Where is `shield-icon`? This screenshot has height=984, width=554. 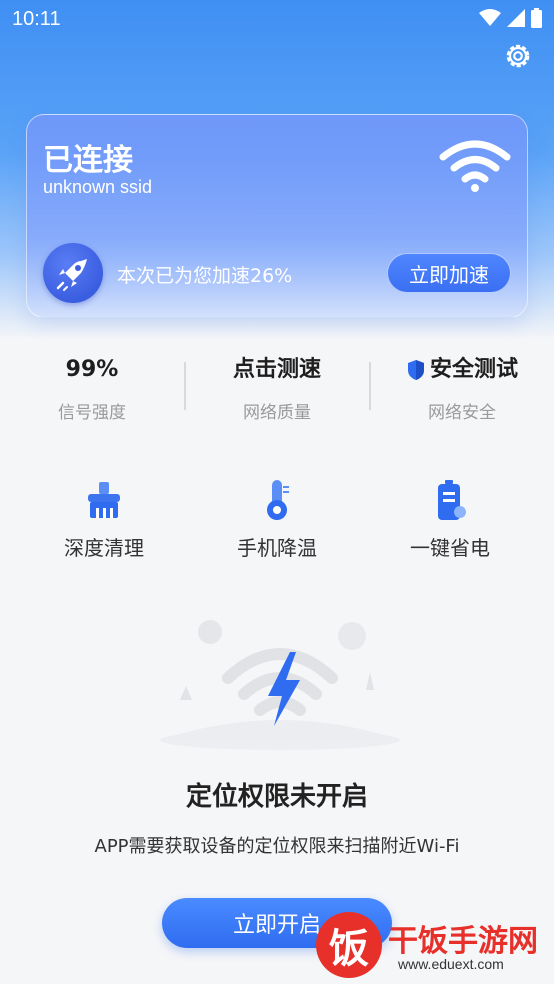
shield-icon is located at coordinates (415, 370).